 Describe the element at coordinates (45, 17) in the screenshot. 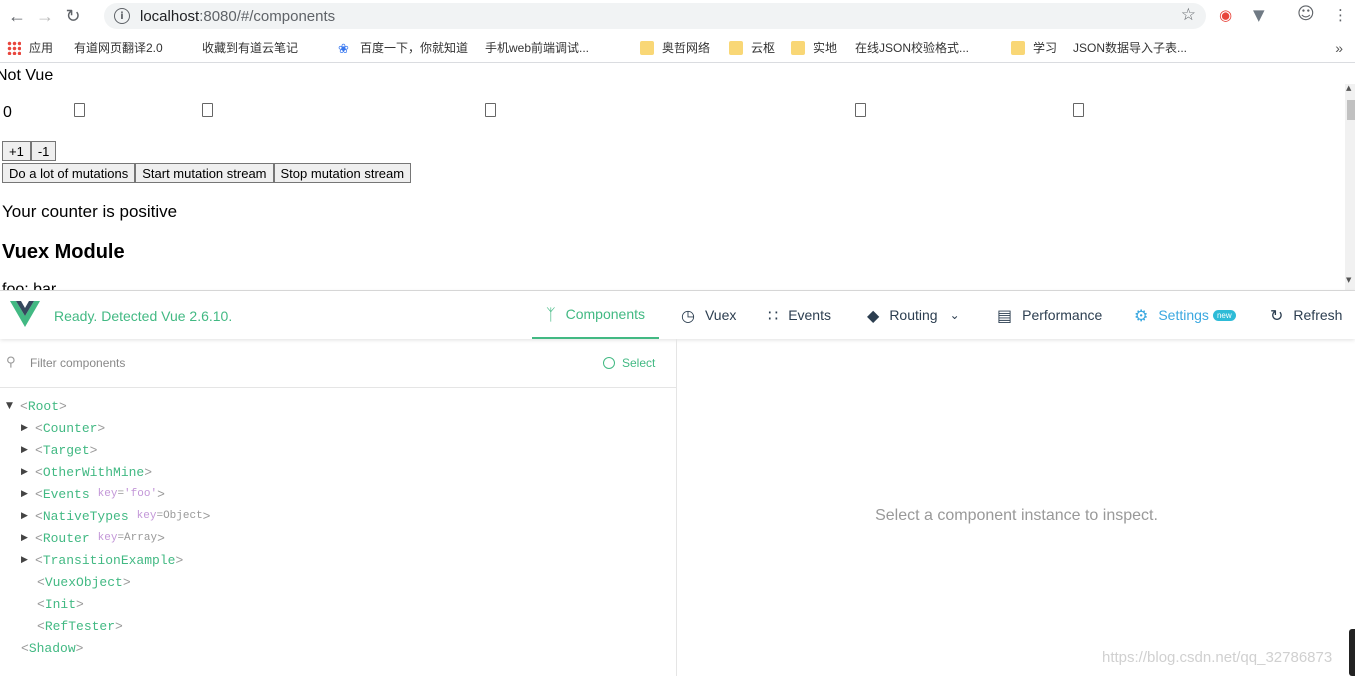

I see `forward-icon: →` at that location.